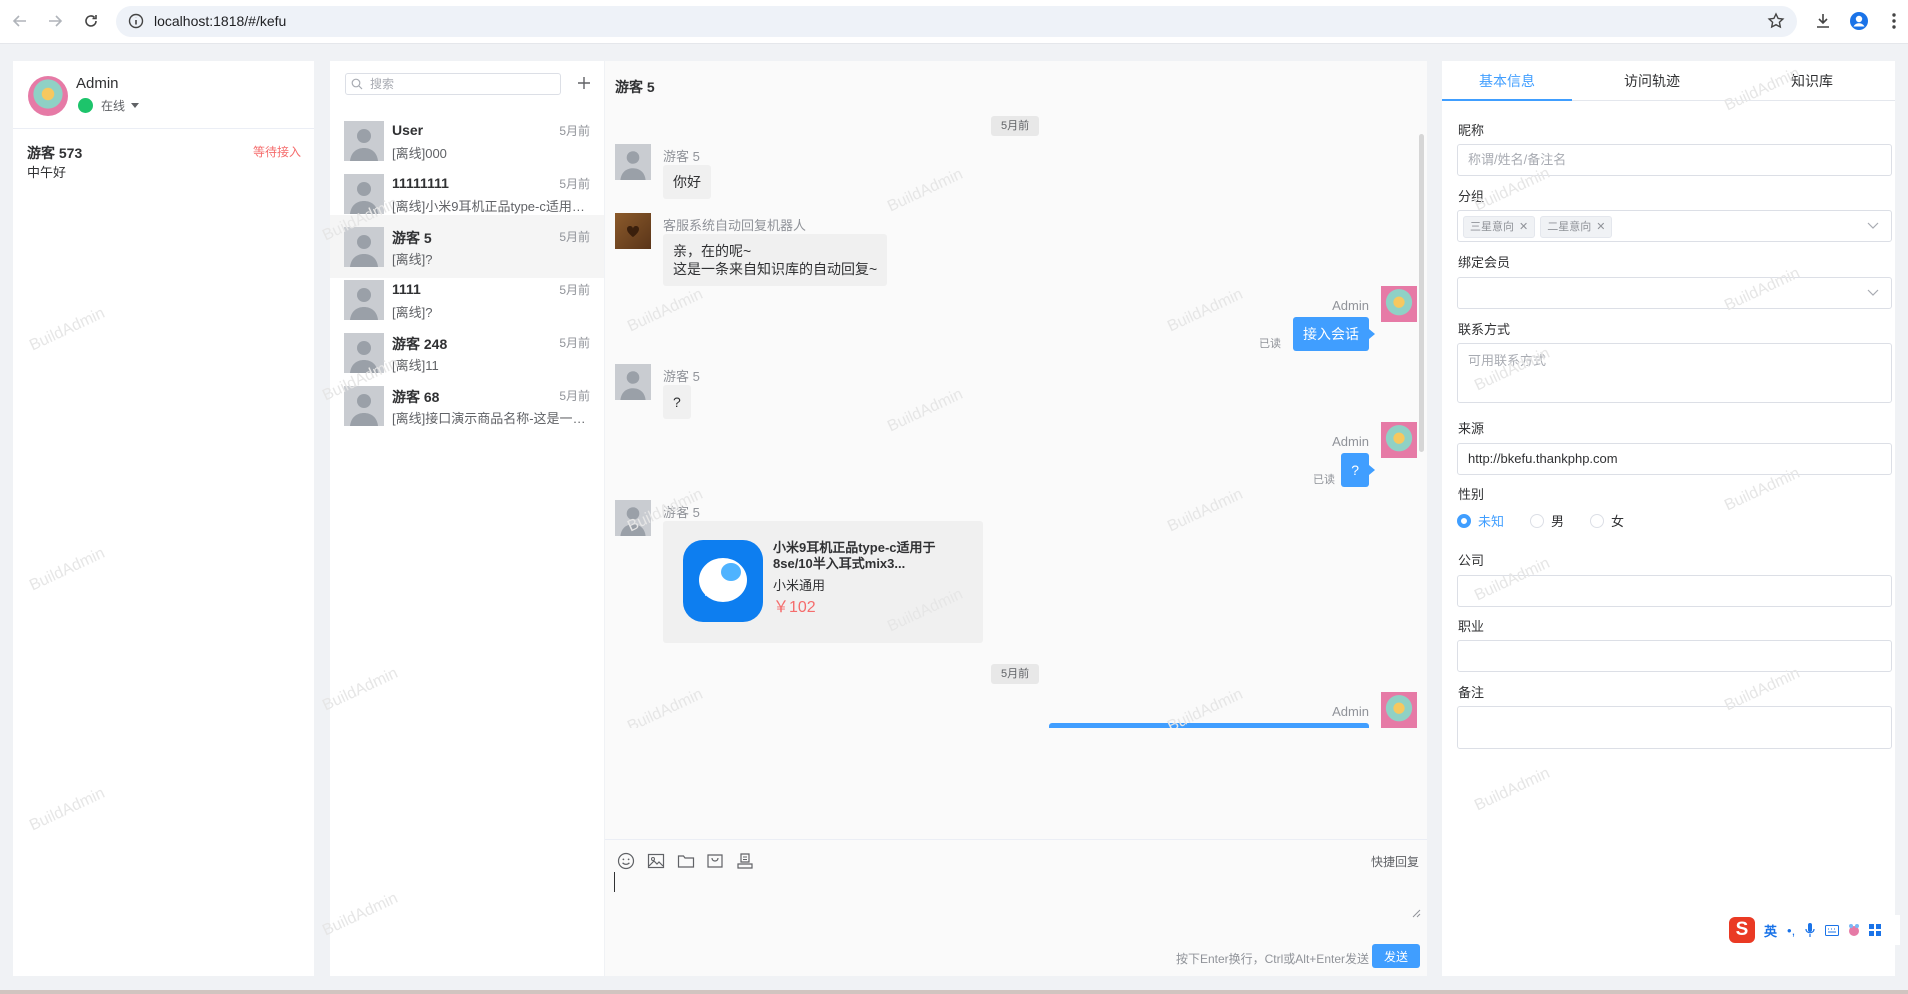 Image resolution: width=1908 pixels, height=994 pixels. Describe the element at coordinates (1618, 521) in the screenshot. I see `radio-label: 女` at that location.